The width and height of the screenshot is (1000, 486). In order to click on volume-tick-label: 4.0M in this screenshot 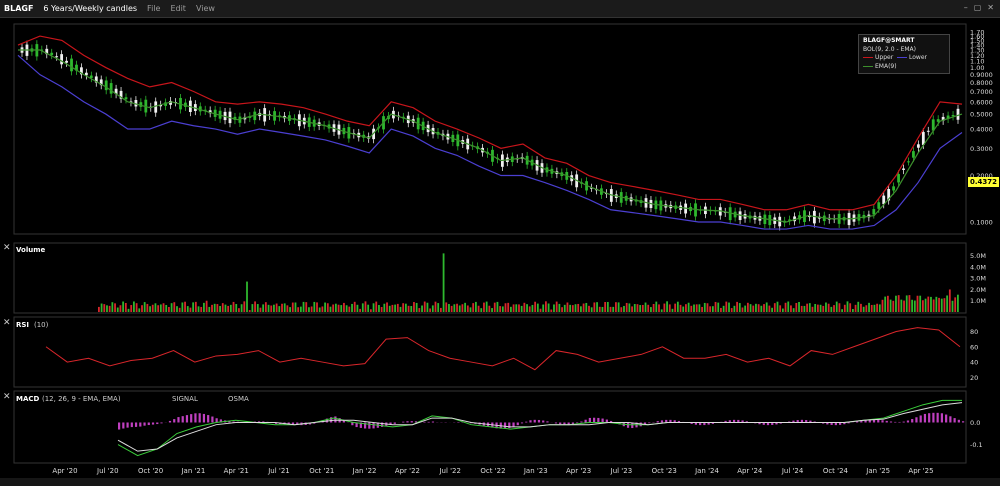, I will do `click(978, 267)`.